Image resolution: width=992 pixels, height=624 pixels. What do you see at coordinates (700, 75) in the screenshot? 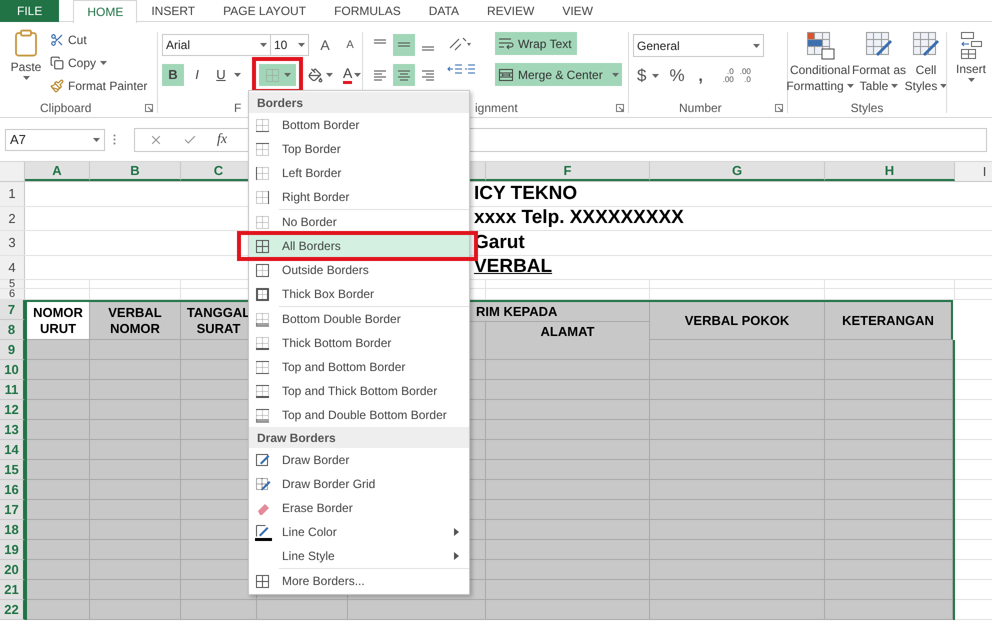
I see `comma-button: ,` at bounding box center [700, 75].